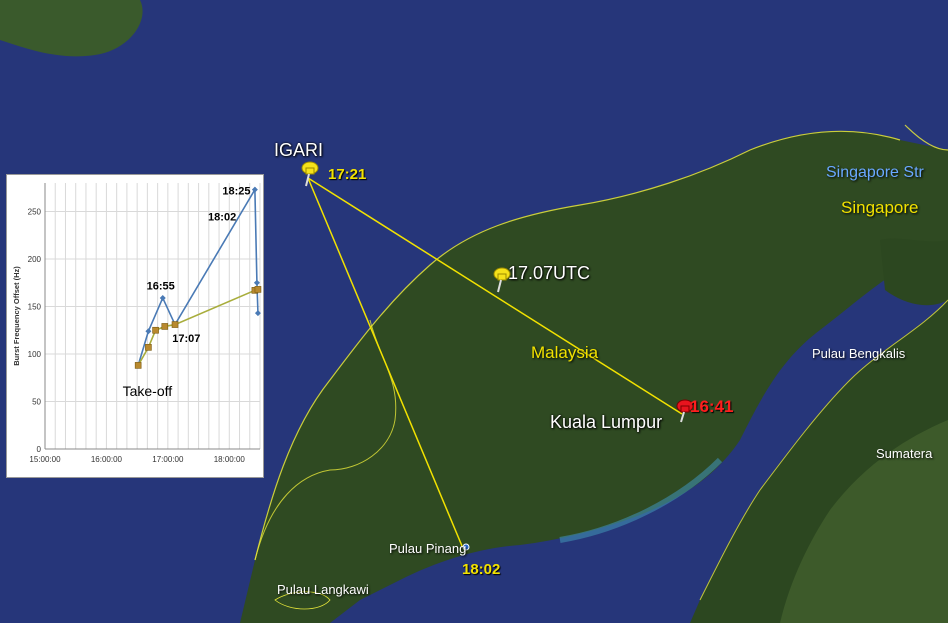  I want to click on y-tick-label: 150, so click(35, 307).